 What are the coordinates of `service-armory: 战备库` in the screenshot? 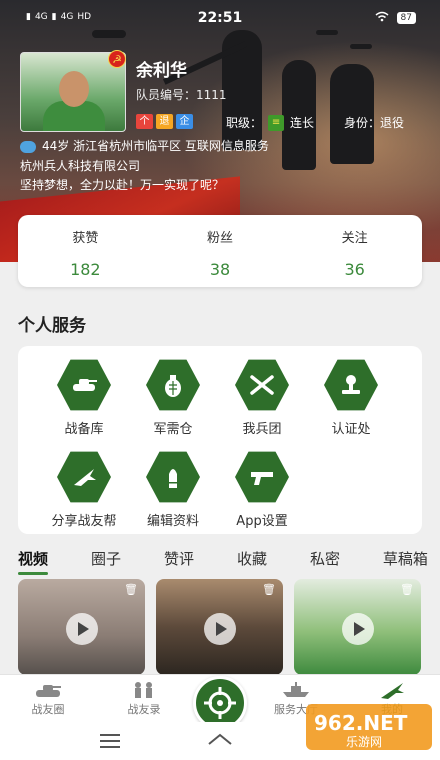 It's located at (84, 397).